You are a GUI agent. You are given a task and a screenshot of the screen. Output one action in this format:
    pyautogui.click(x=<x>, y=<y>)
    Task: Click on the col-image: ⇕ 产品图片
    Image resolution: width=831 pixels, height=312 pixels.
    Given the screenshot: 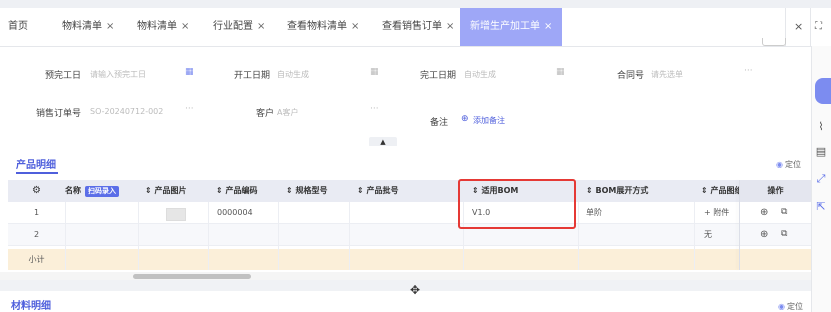 What is the action you would take?
    pyautogui.click(x=166, y=191)
    